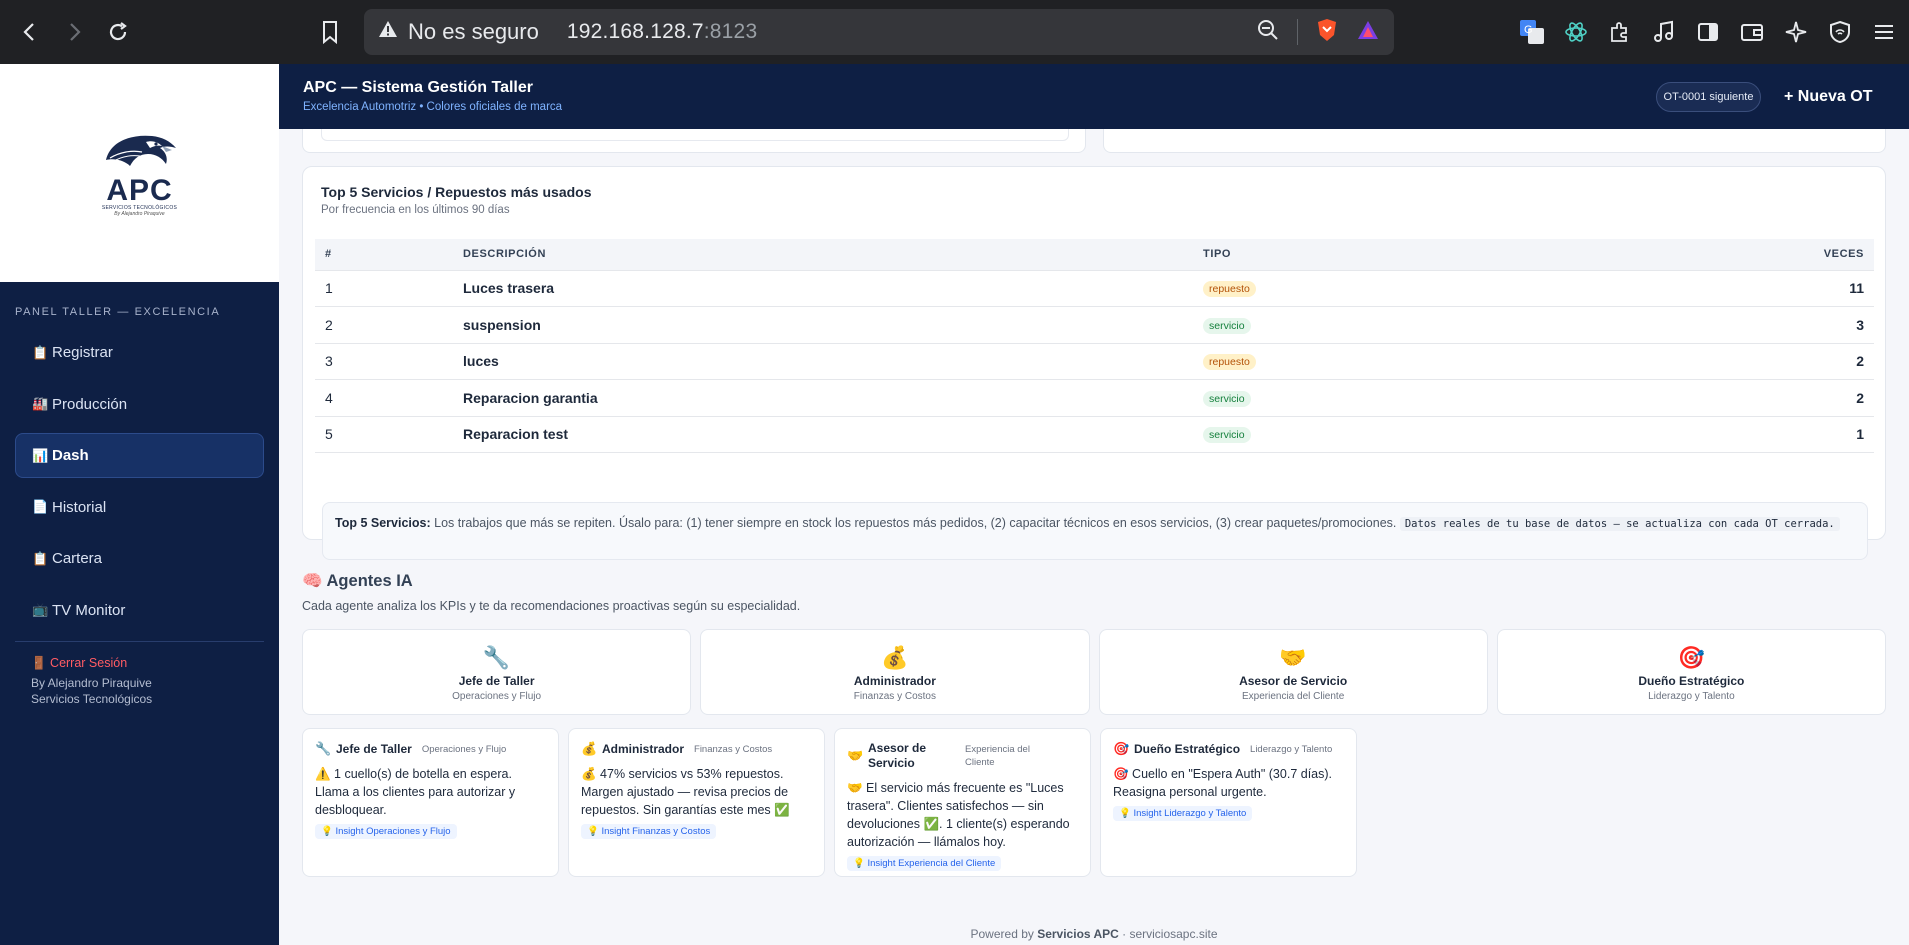 The height and width of the screenshot is (945, 1909). I want to click on music-icon, so click(1664, 32).